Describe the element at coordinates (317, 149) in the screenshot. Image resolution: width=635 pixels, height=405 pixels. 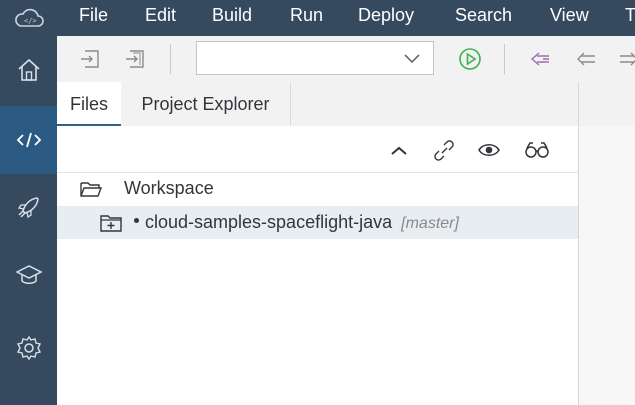
I see `files-toolbar` at that location.